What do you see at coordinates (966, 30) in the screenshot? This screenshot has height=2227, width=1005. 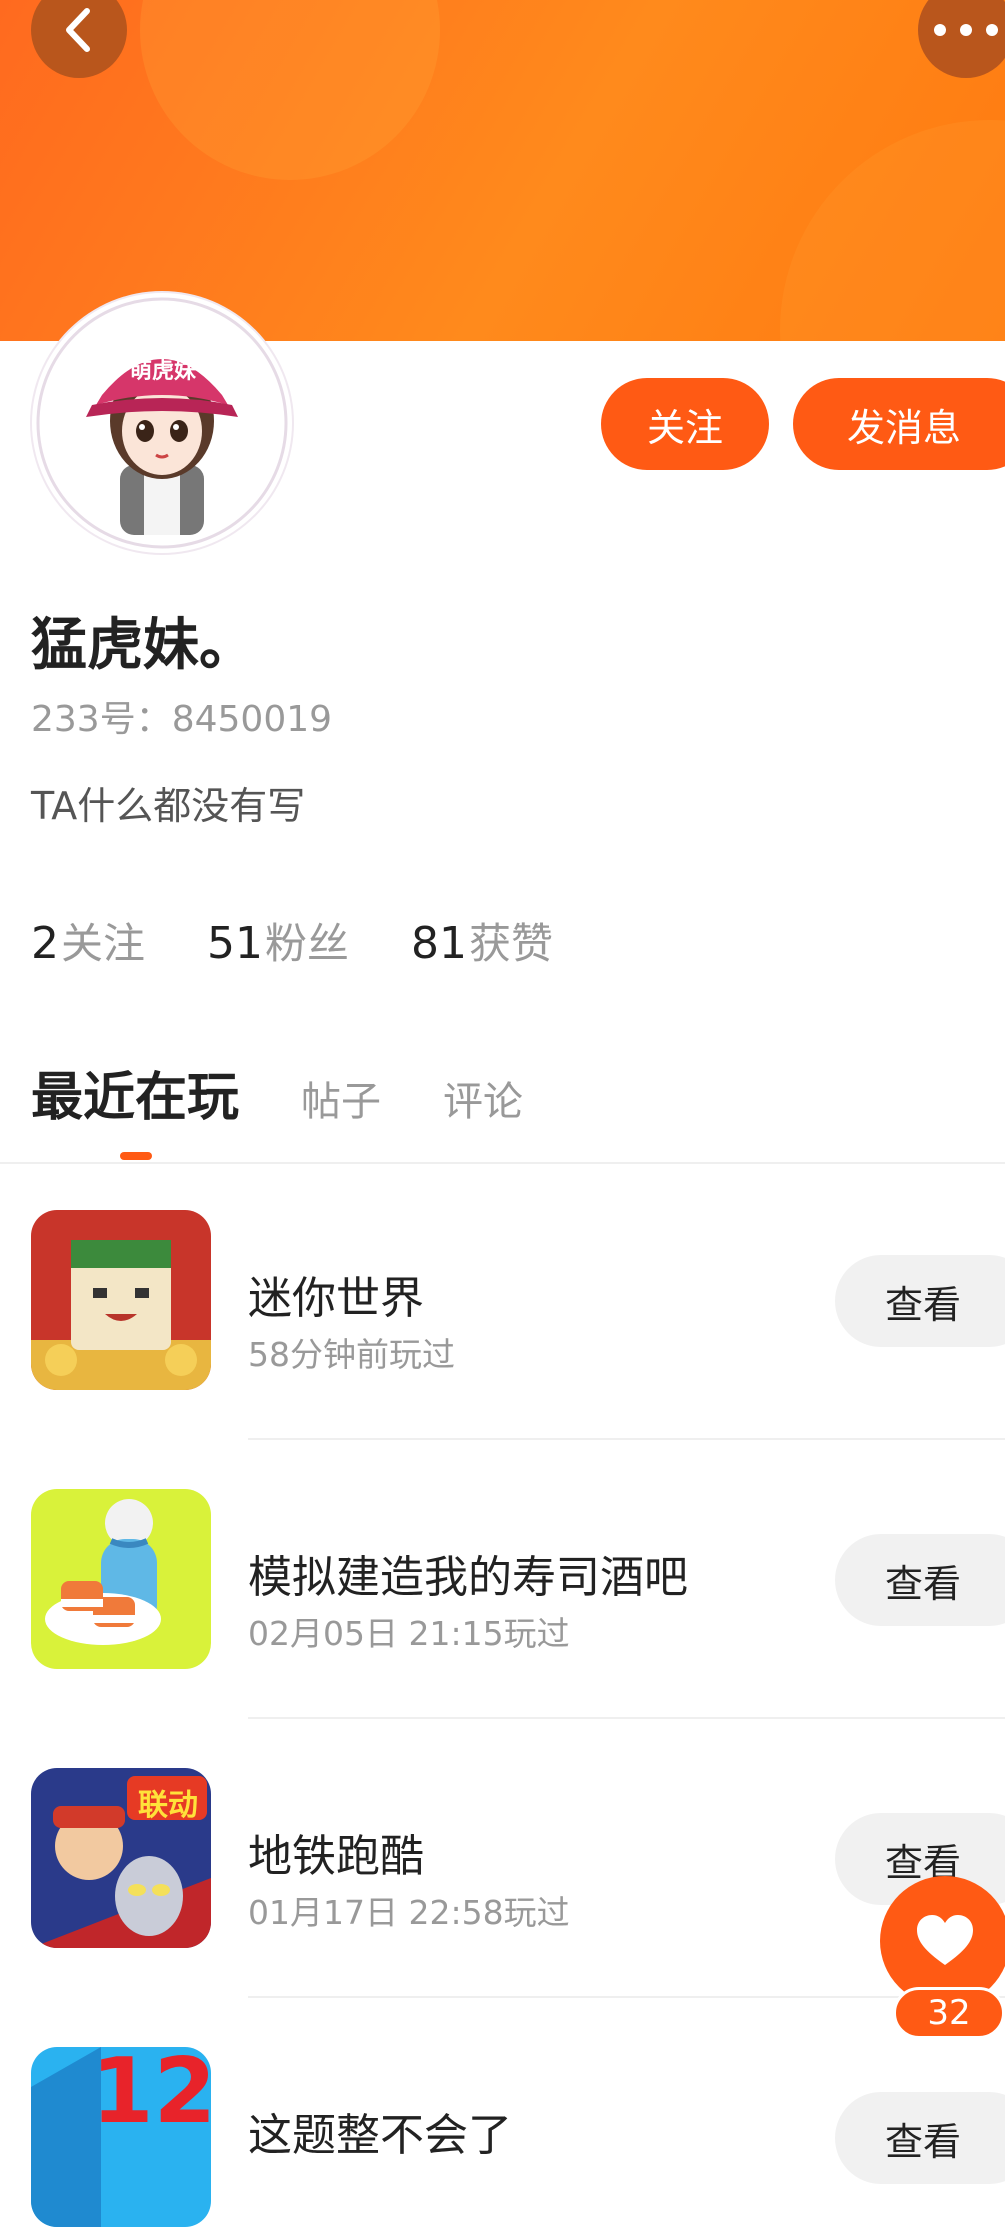 I see `more-dots-icon` at bounding box center [966, 30].